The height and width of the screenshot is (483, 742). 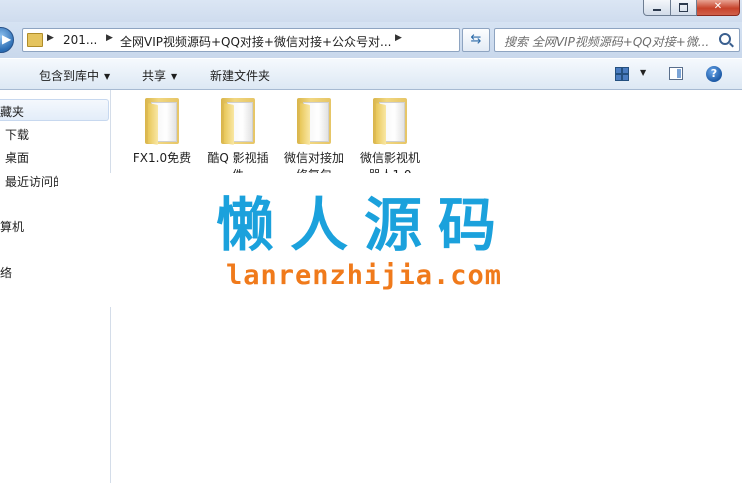 I want to click on close-icon: ✕, so click(x=718, y=6).